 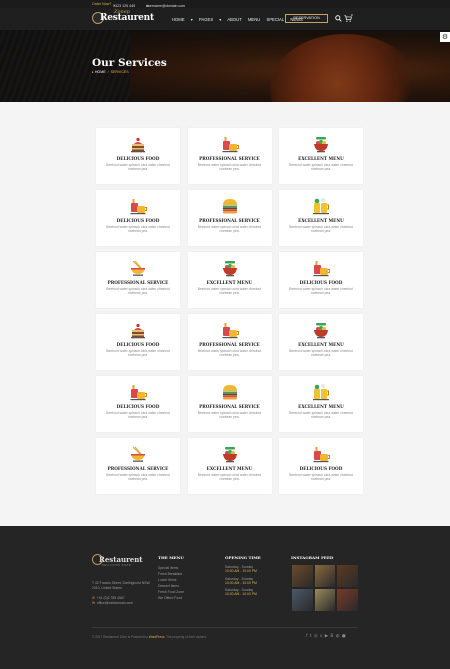 What do you see at coordinates (171, 598) in the screenshot?
I see `footer-menu-item: We Offerd Food` at bounding box center [171, 598].